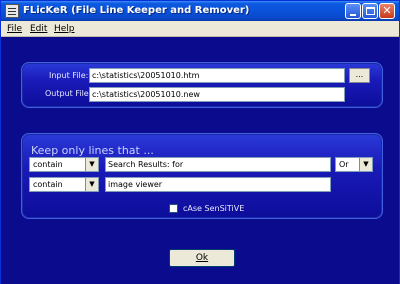  I want to click on case-sensitive-label: cAse SenSiTiVE, so click(214, 208).